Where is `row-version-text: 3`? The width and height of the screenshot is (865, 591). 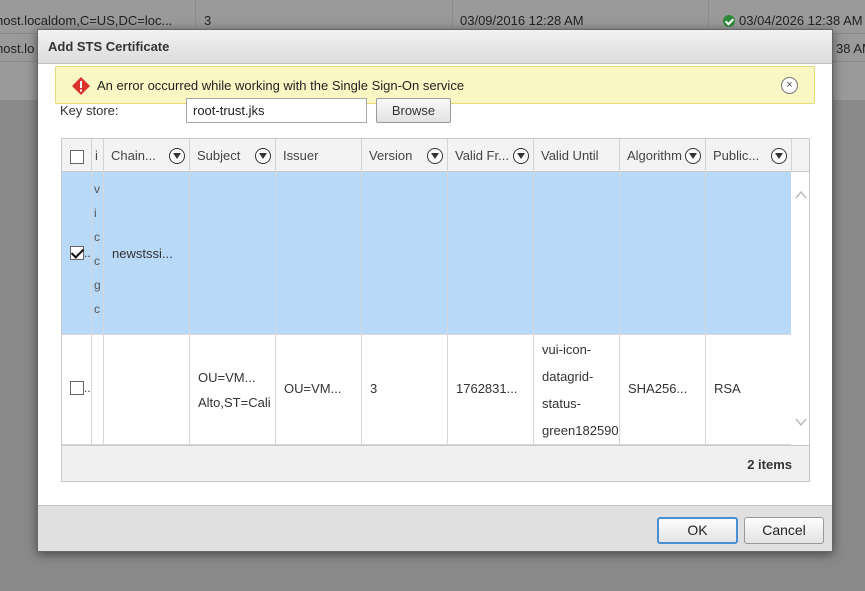
row-version-text: 3 is located at coordinates (374, 388).